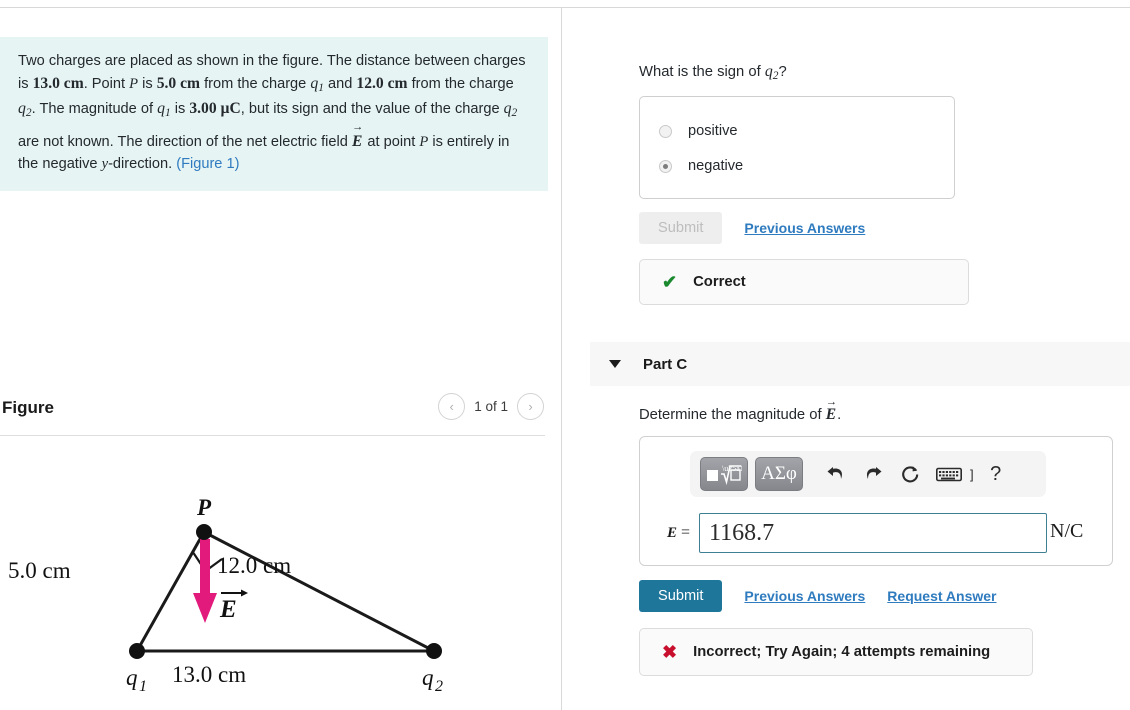 The width and height of the screenshot is (1130, 710). What do you see at coordinates (681, 228) in the screenshot?
I see `part-b-submit-button: Submit` at bounding box center [681, 228].